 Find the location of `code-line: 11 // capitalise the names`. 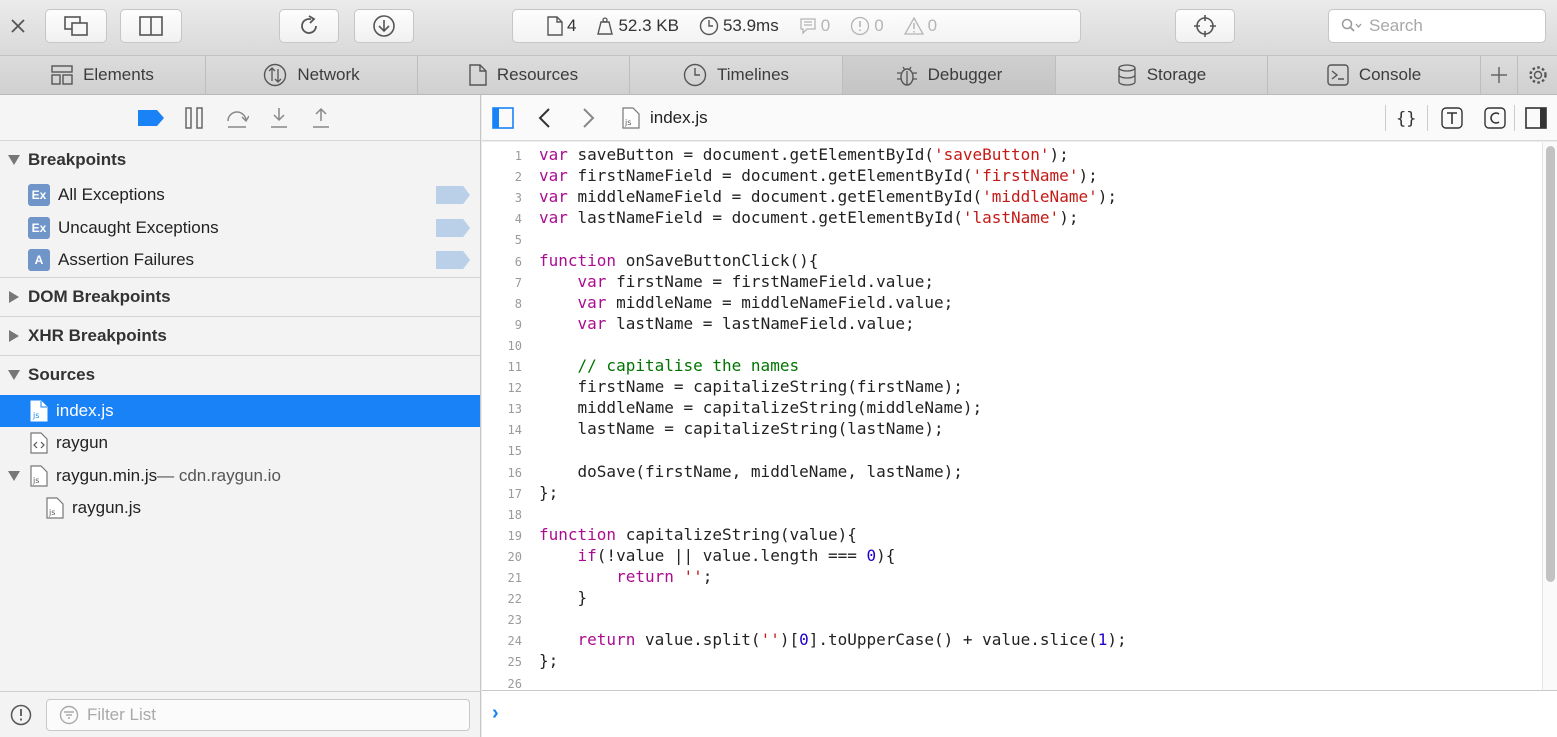

code-line: 11 // capitalise the names is located at coordinates (1012, 365).